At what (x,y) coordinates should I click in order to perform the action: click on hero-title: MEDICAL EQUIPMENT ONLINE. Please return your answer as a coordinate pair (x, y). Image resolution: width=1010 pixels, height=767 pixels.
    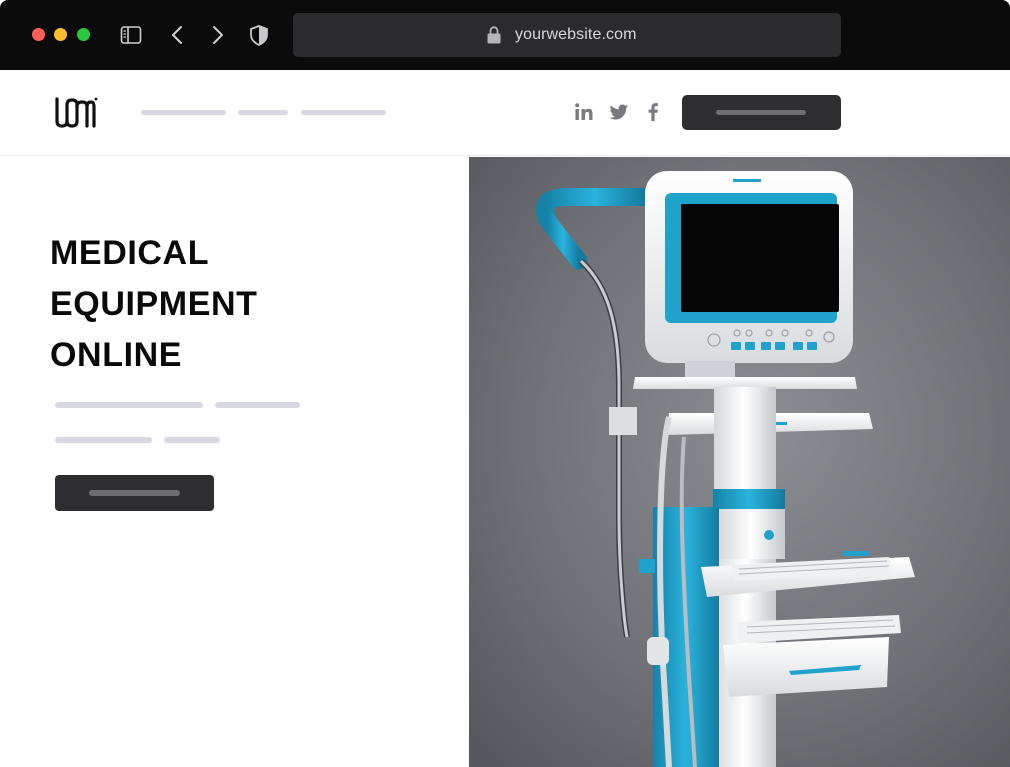
    Looking at the image, I should click on (154, 304).